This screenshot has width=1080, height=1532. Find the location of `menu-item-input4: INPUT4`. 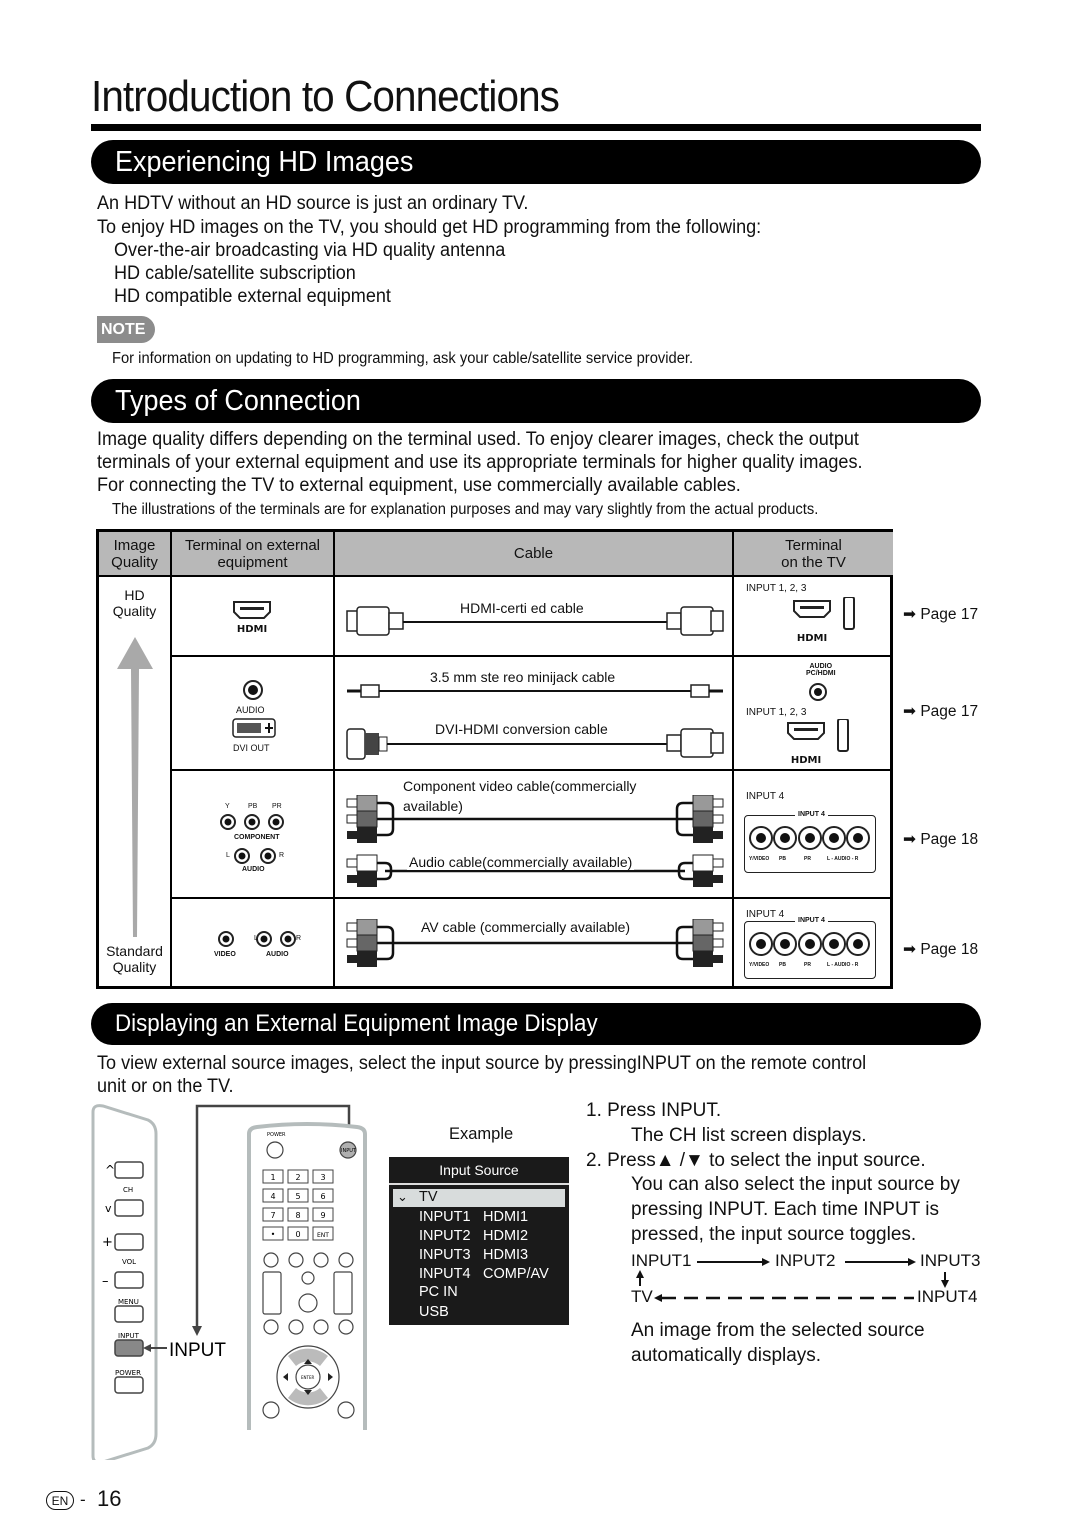

menu-item-input4: INPUT4 is located at coordinates (445, 1274).